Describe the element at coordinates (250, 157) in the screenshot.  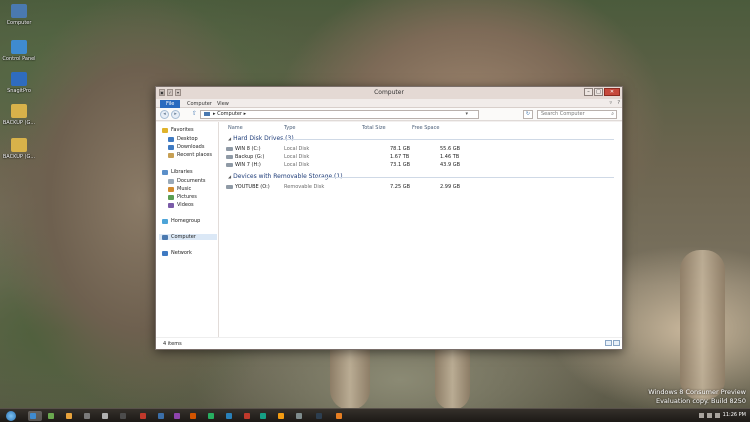
I see `drive-name: Backup (G:)` at that location.